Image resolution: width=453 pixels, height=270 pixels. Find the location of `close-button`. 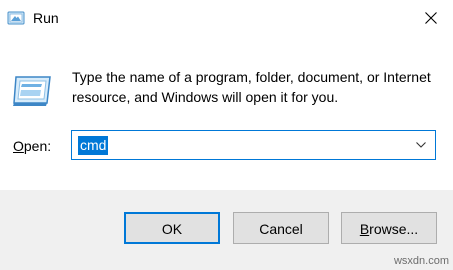

close-button is located at coordinates (431, 18).